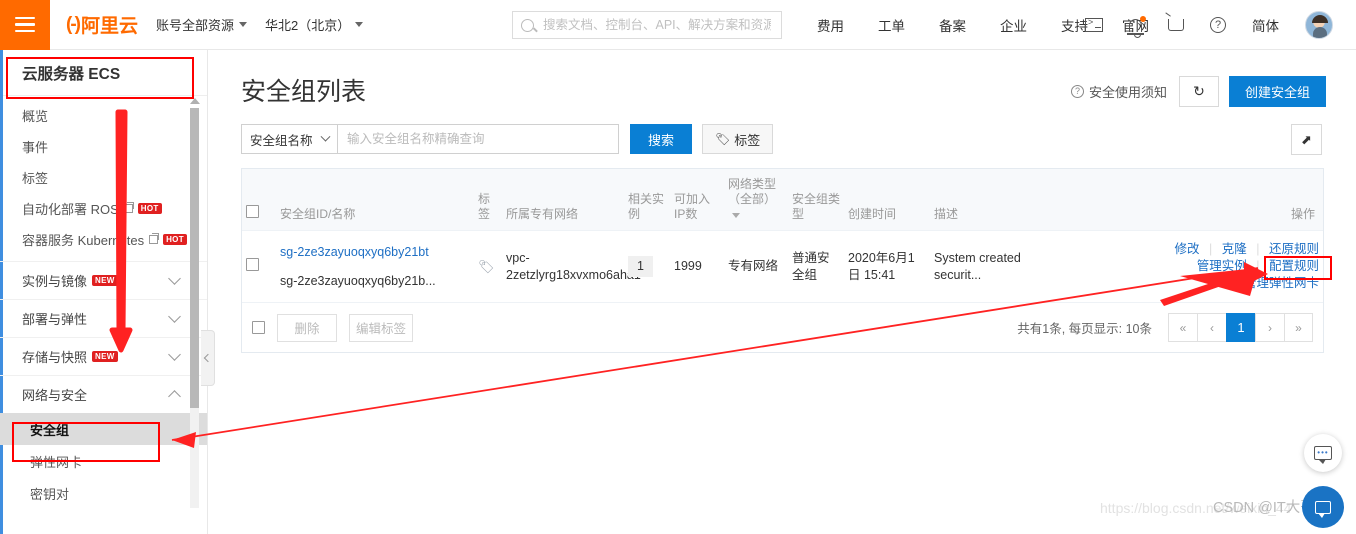 The width and height of the screenshot is (1356, 534). Describe the element at coordinates (103, 493) in the screenshot. I see `sidebar-item-keypair: 密钥对` at that location.